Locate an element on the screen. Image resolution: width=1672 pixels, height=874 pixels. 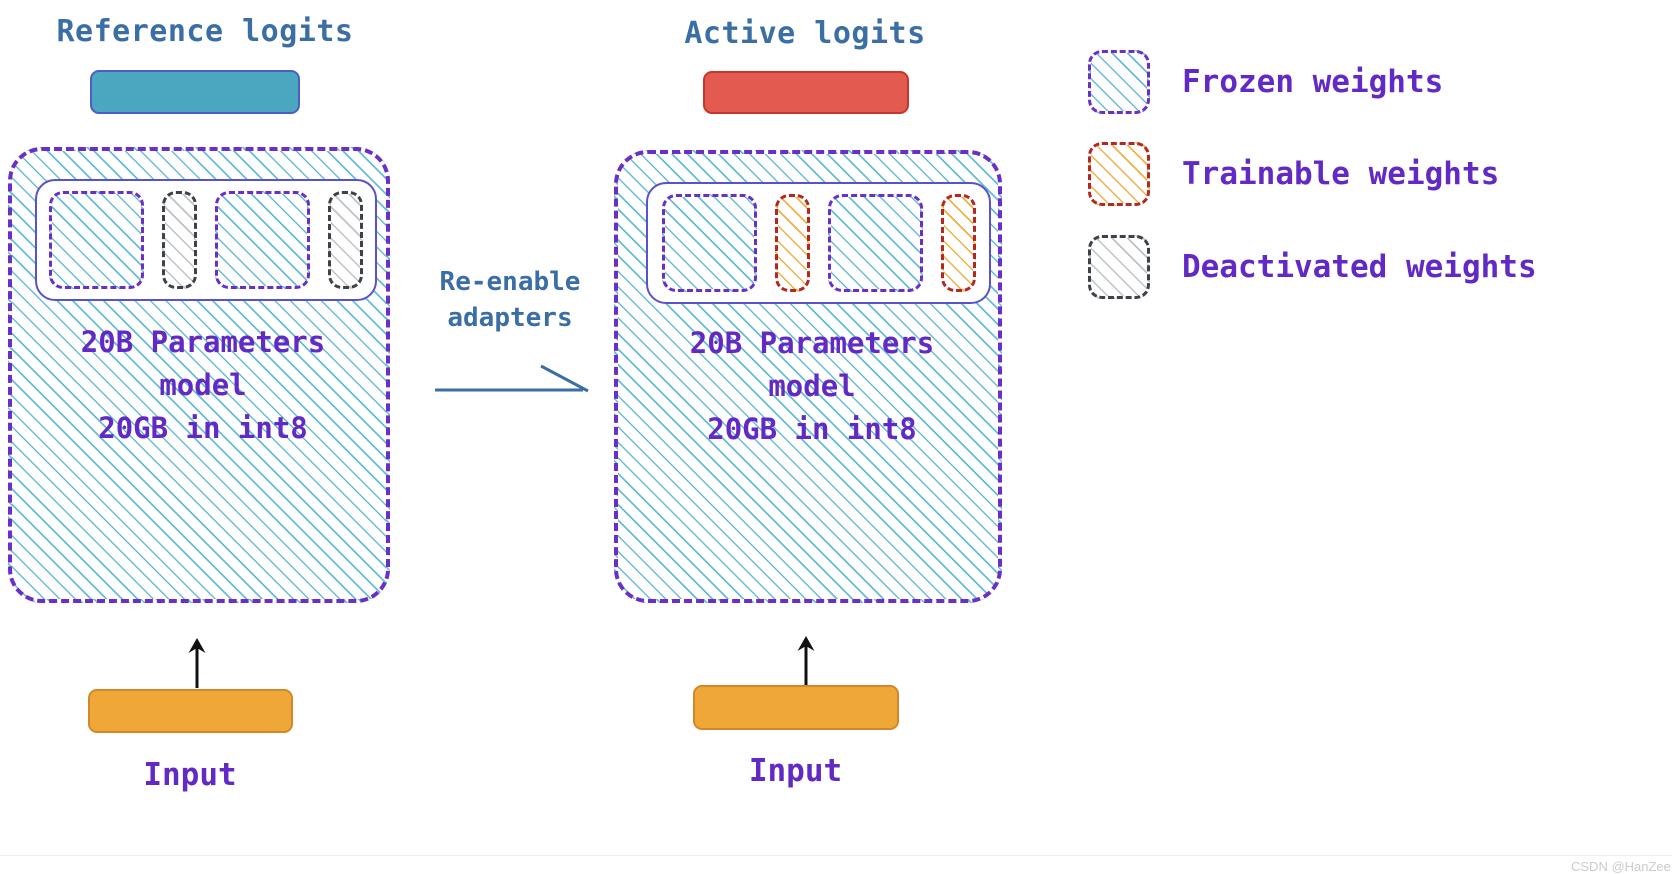
reference-logits-title: Reference logits is located at coordinates (205, 31).